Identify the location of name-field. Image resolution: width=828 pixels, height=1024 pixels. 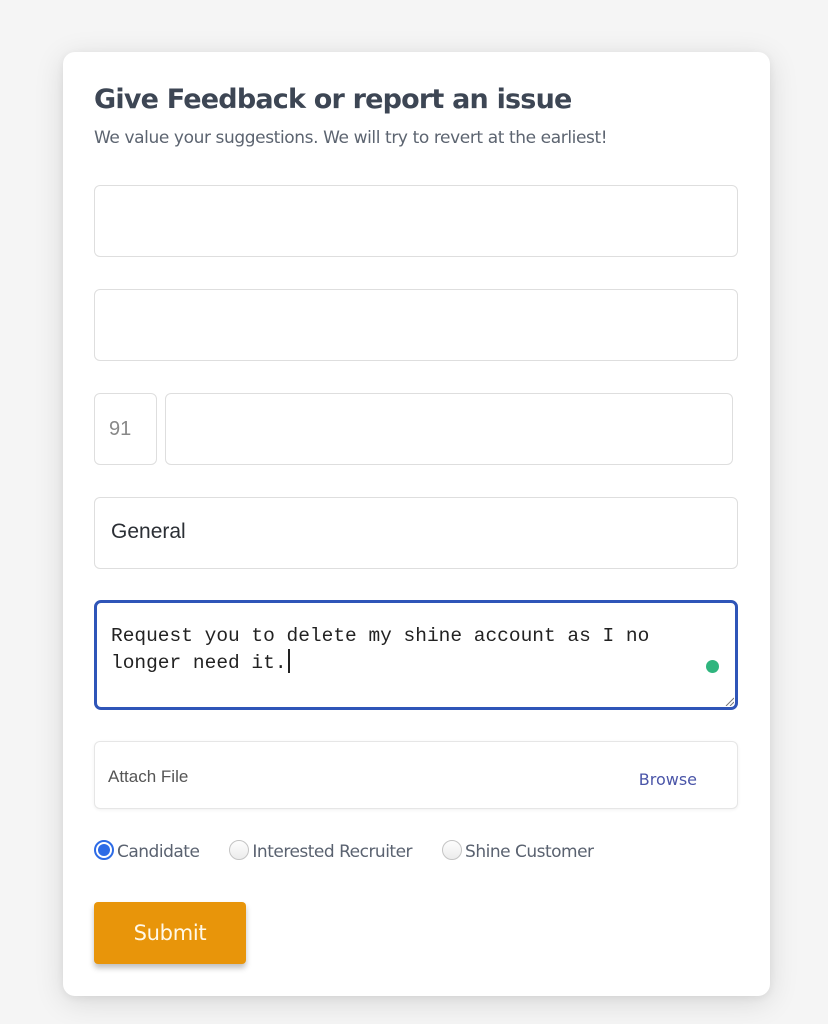
(416, 221).